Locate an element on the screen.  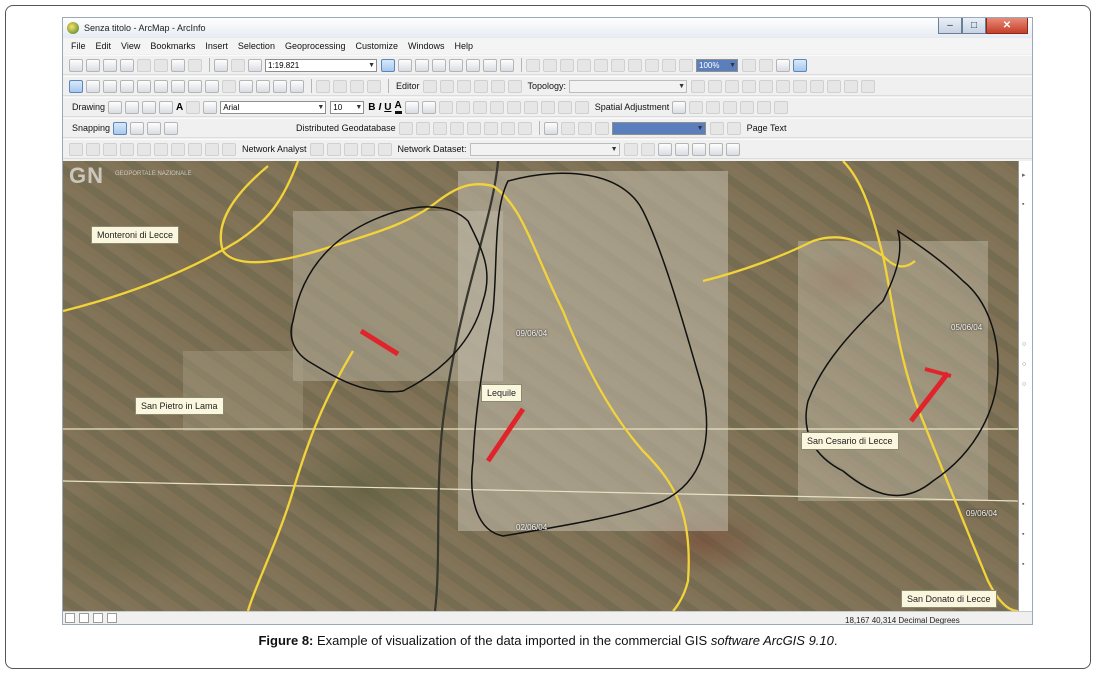
close-button: ✕ is located at coordinates (1007, 26).